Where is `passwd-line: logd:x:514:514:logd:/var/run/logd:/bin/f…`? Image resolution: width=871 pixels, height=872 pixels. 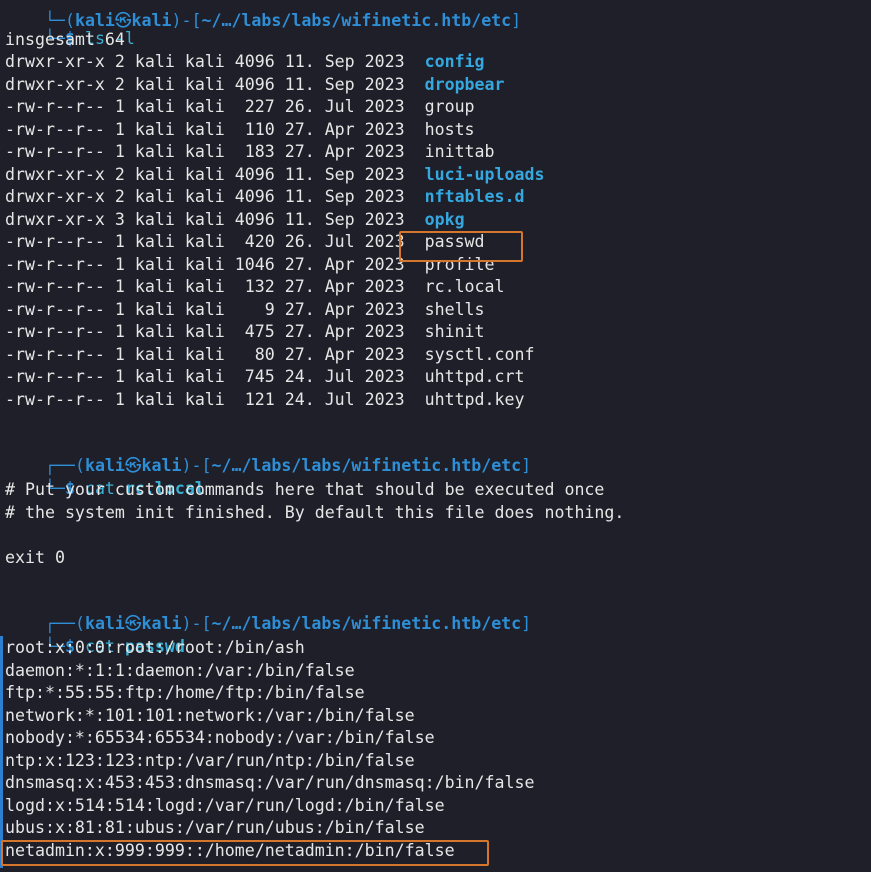
passwd-line: logd:x:514:514:logd:/var/run/logd:/bin/f… is located at coordinates (225, 805).